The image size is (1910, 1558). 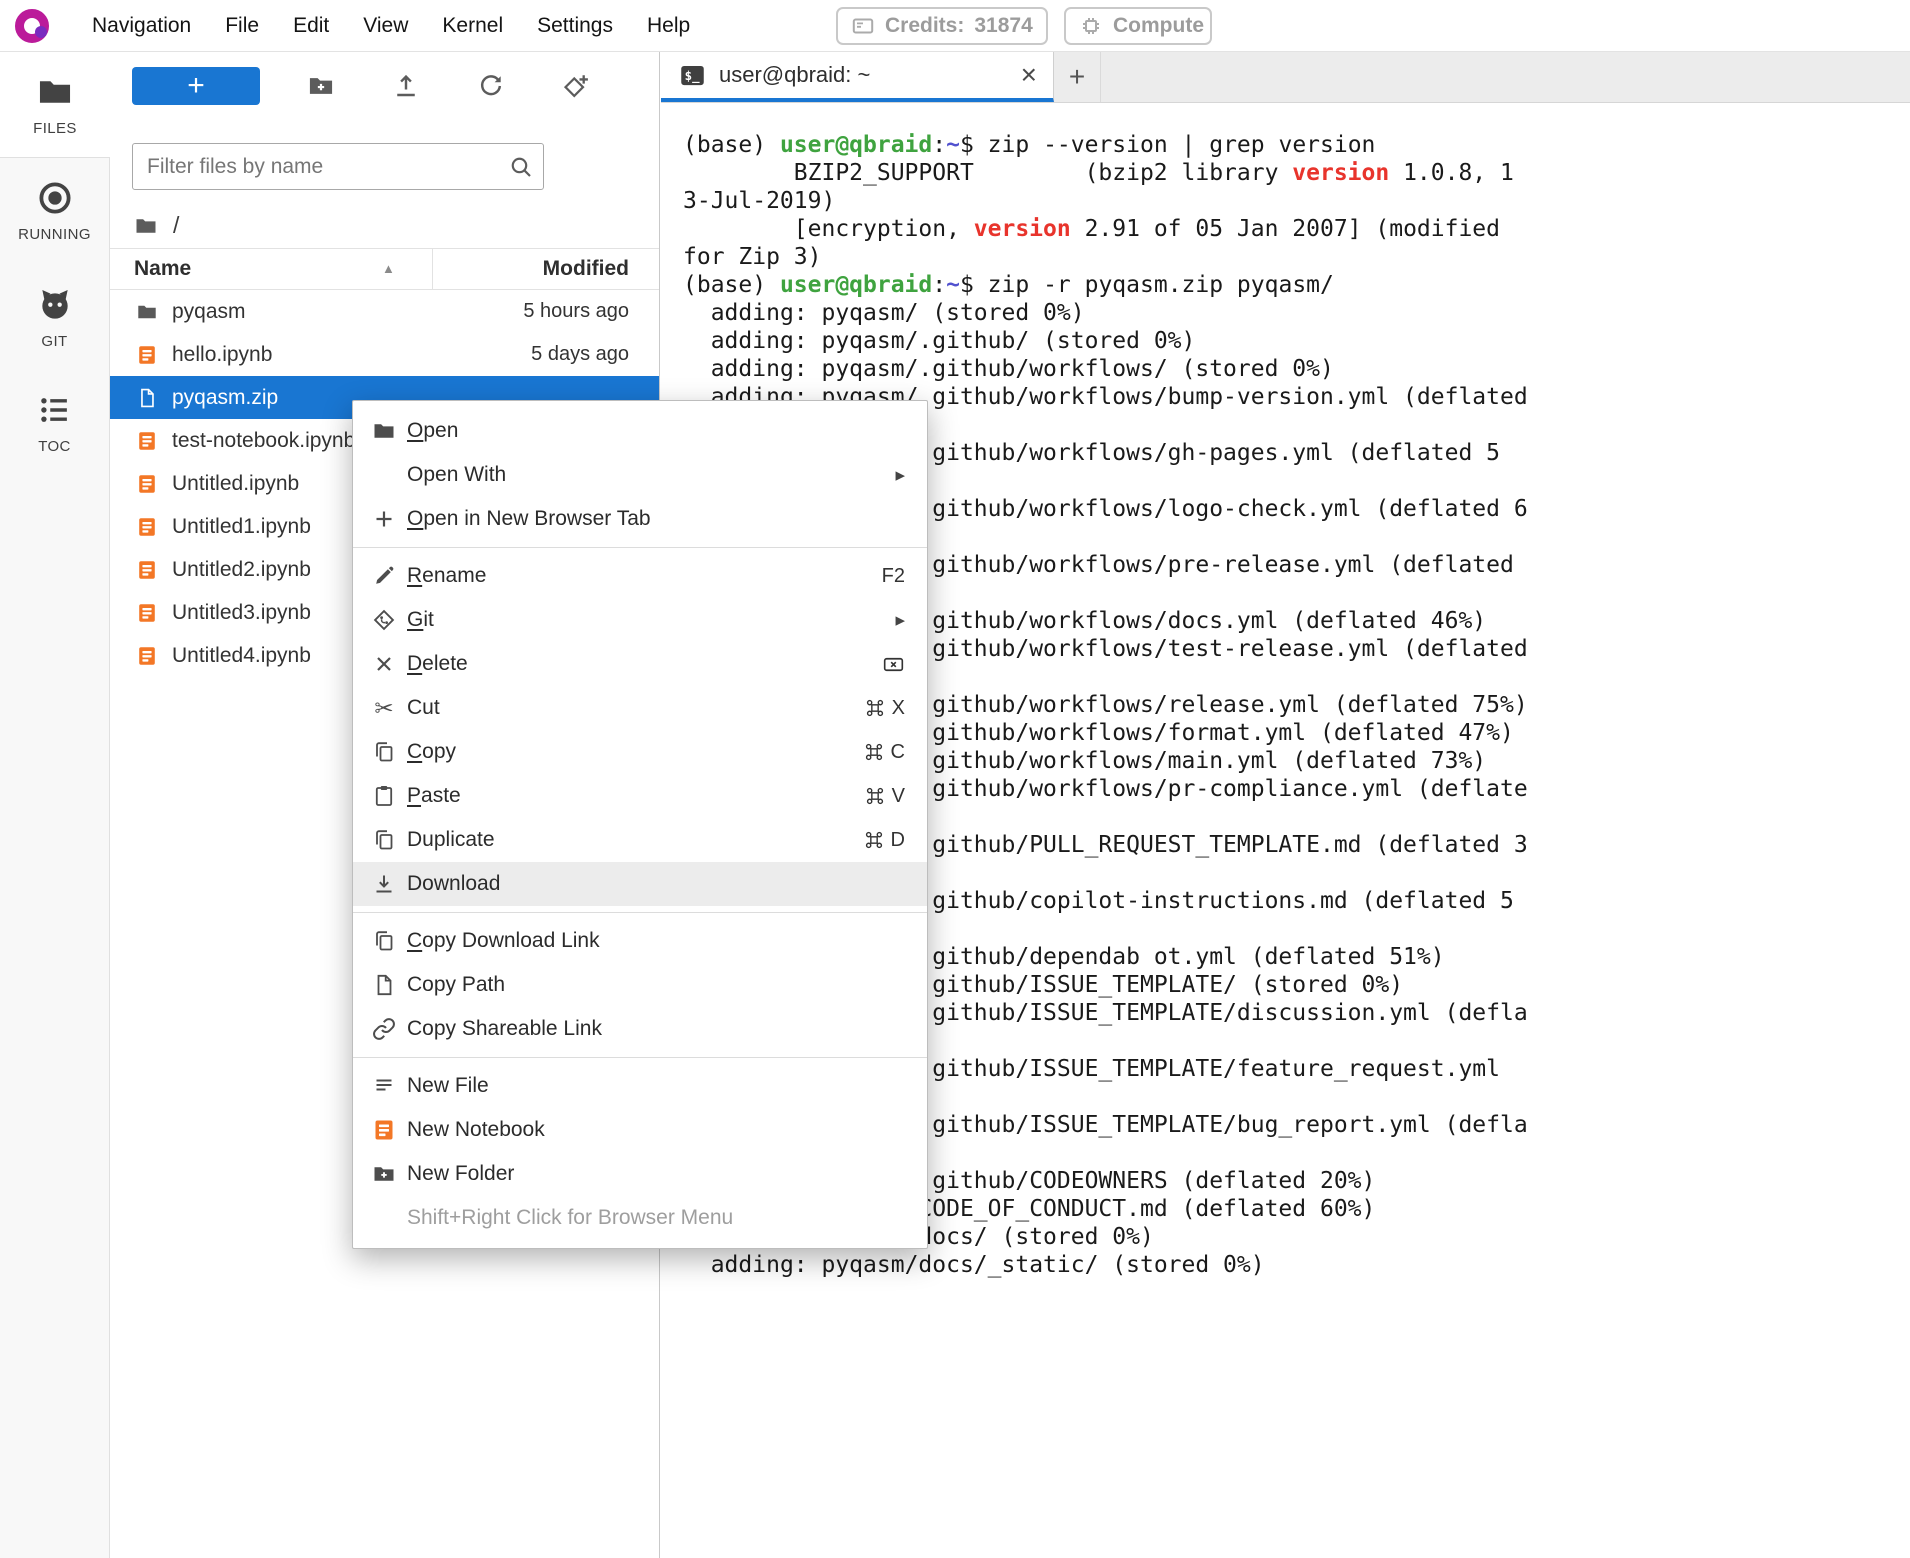 What do you see at coordinates (586, 269) in the screenshot?
I see `column-header-modified: Modified` at bounding box center [586, 269].